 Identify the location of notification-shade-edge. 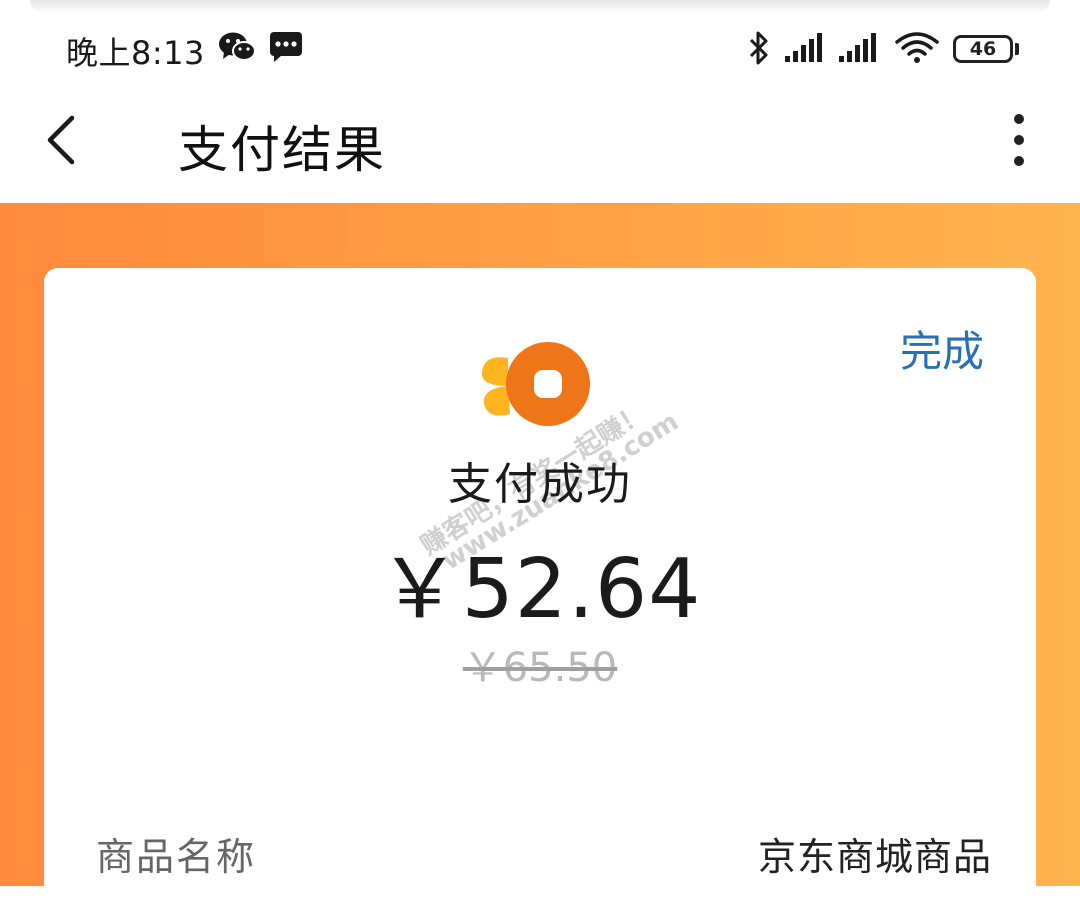
(540, 7).